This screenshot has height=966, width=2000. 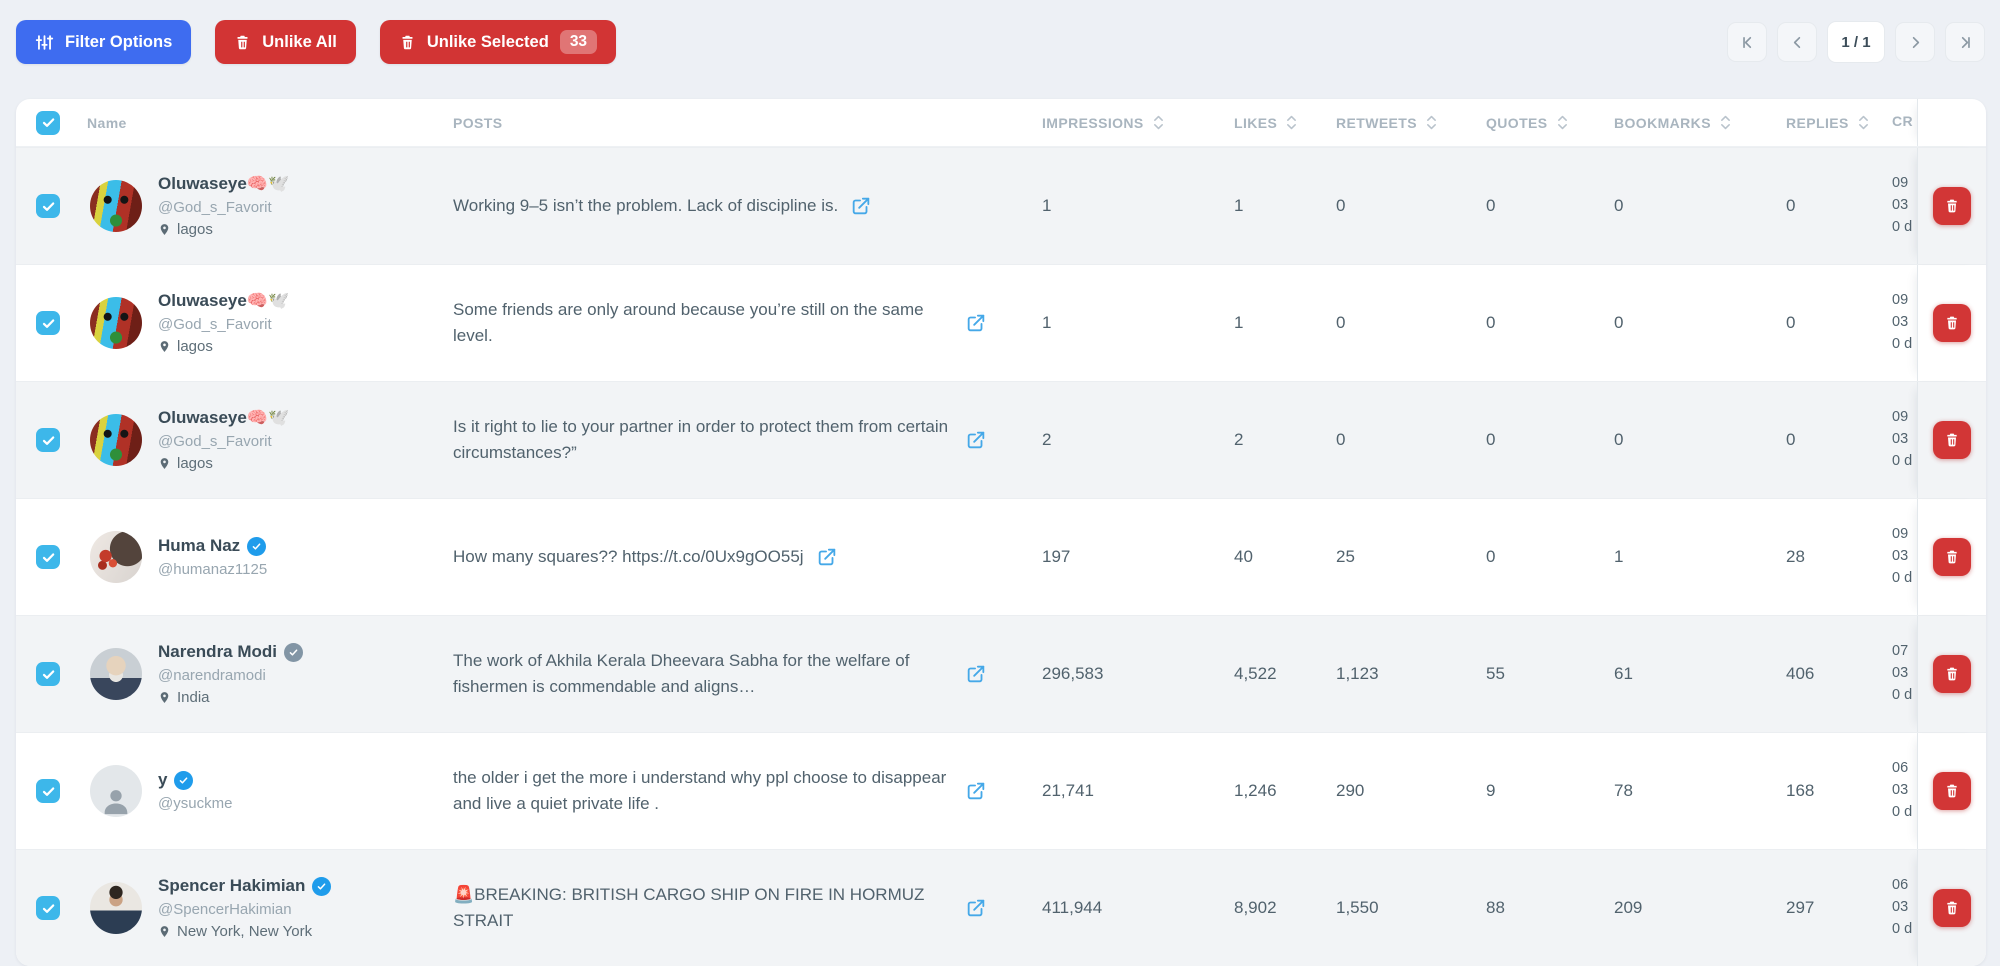 What do you see at coordinates (1269, 122) in the screenshot?
I see `column-header-likes: LIKES` at bounding box center [1269, 122].